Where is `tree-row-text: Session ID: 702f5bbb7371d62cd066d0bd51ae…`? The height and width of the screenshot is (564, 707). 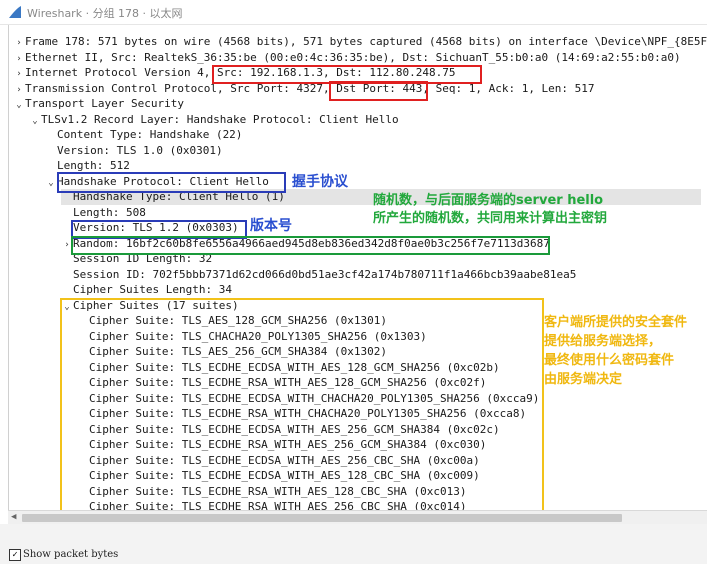 tree-row-text: Session ID: 702f5bbb7371d62cd066d0bd51ae… is located at coordinates (325, 274).